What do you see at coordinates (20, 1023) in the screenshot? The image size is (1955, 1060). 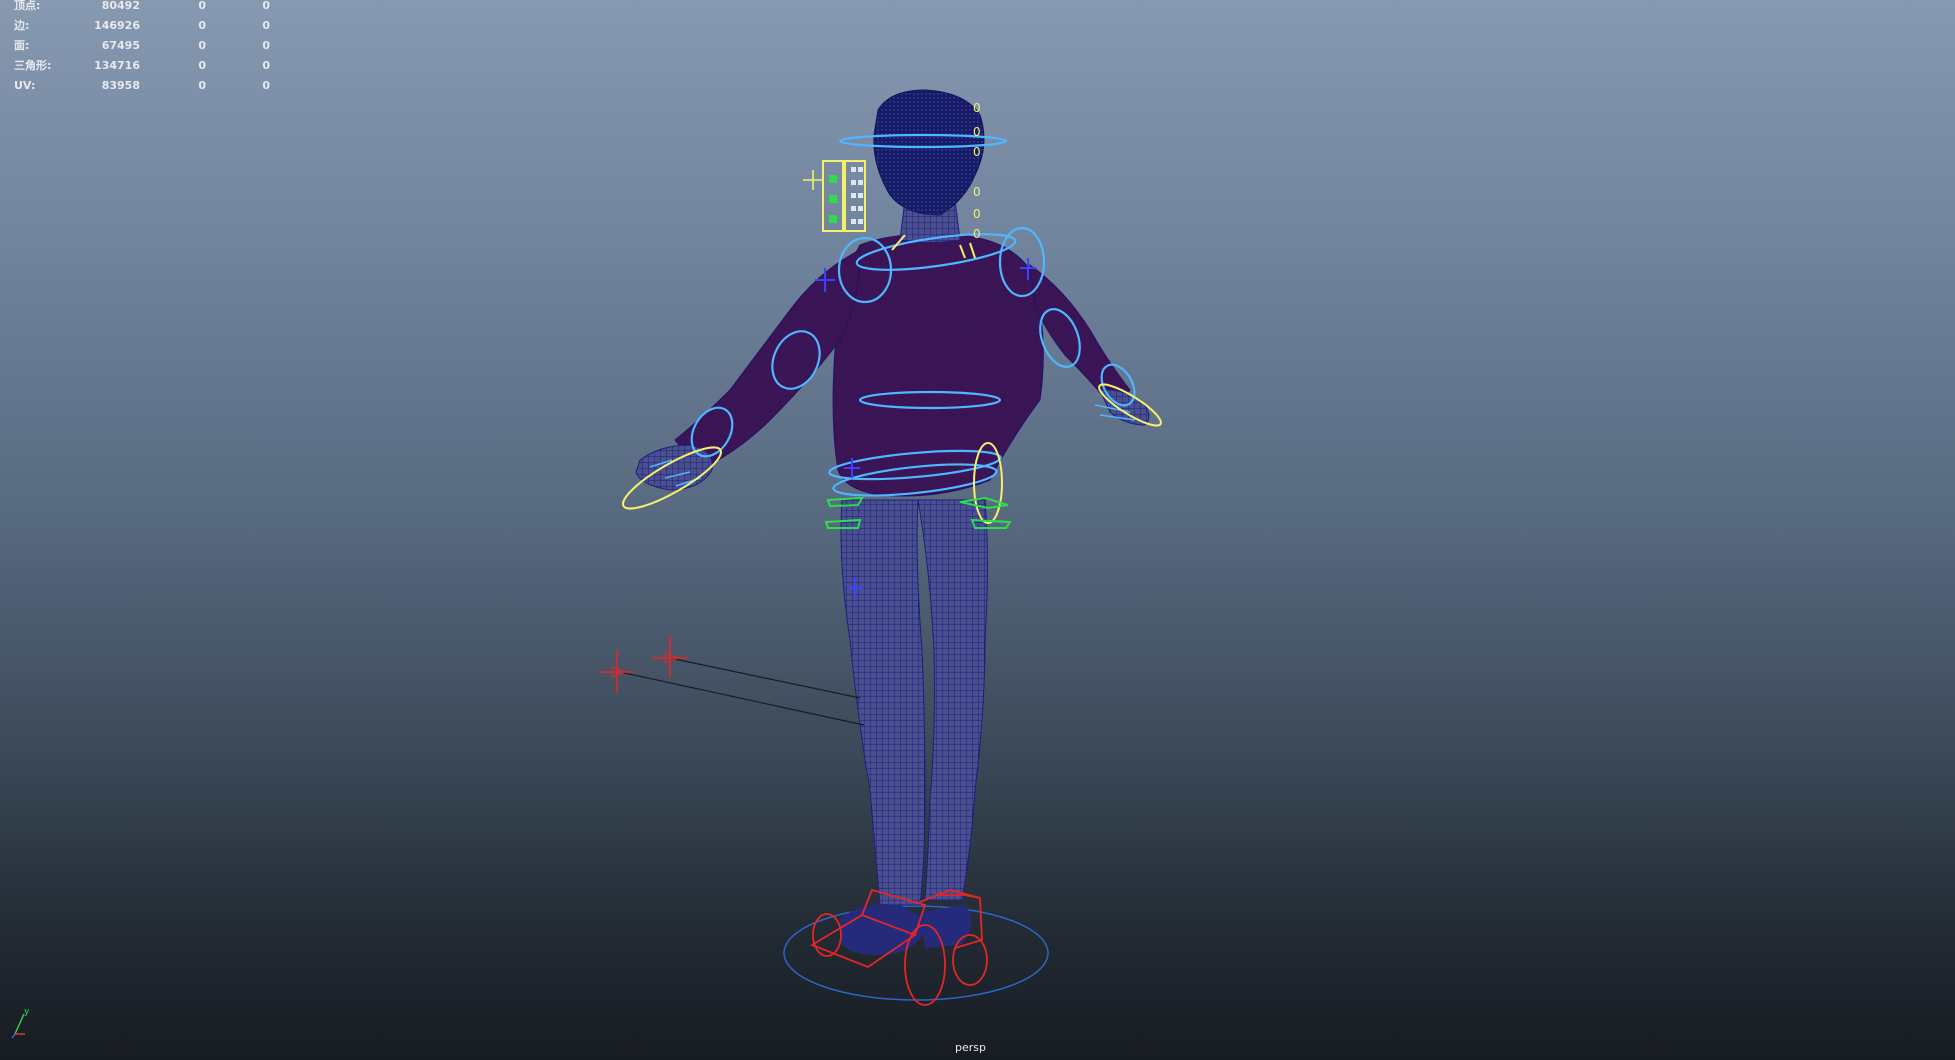 I see `view-axis-indicator: y` at bounding box center [20, 1023].